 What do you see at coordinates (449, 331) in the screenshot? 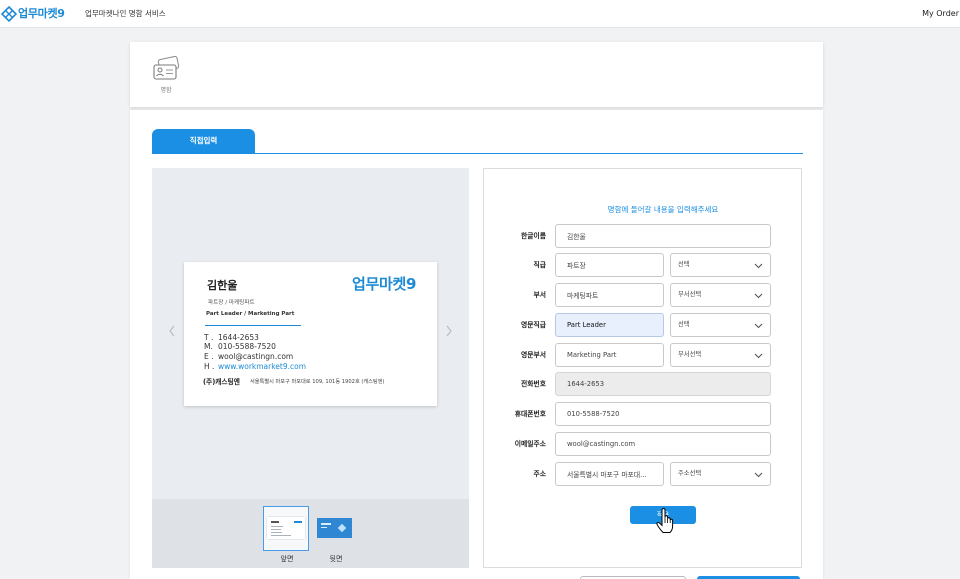
I see `chevron-right-icon` at bounding box center [449, 331].